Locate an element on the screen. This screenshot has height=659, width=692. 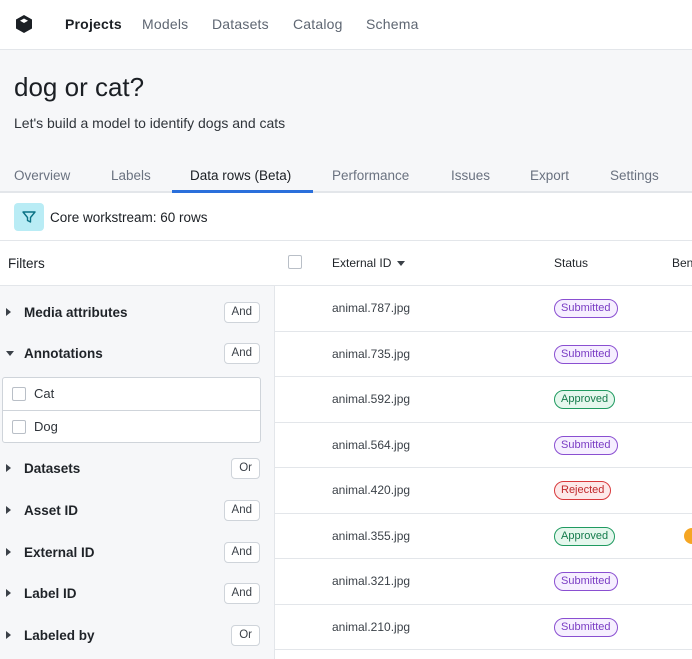
table-row: animal.592.jpg Approved is located at coordinates (483, 400).